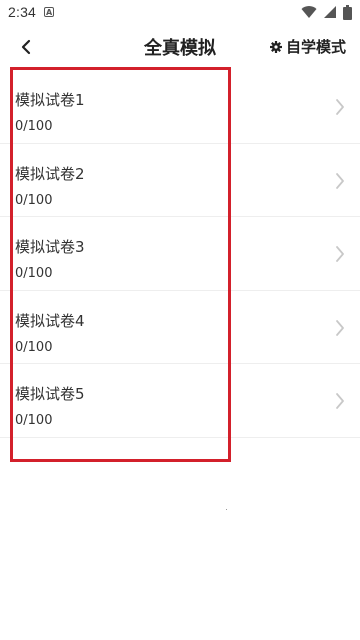 The height and width of the screenshot is (640, 360). I want to click on wifi-icon, so click(309, 12).